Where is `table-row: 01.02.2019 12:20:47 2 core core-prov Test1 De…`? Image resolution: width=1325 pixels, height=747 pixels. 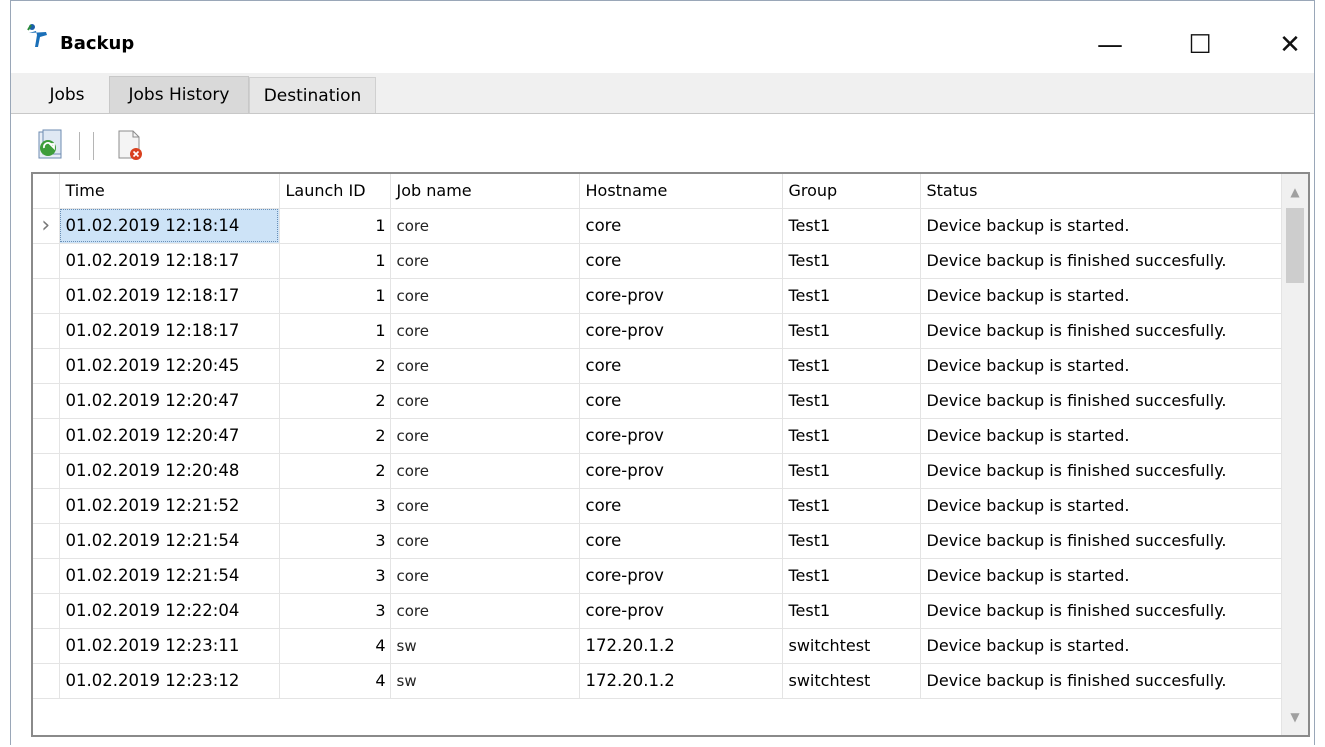
table-row: 01.02.2019 12:20:47 2 core core-prov Test1 De… is located at coordinates (659, 436).